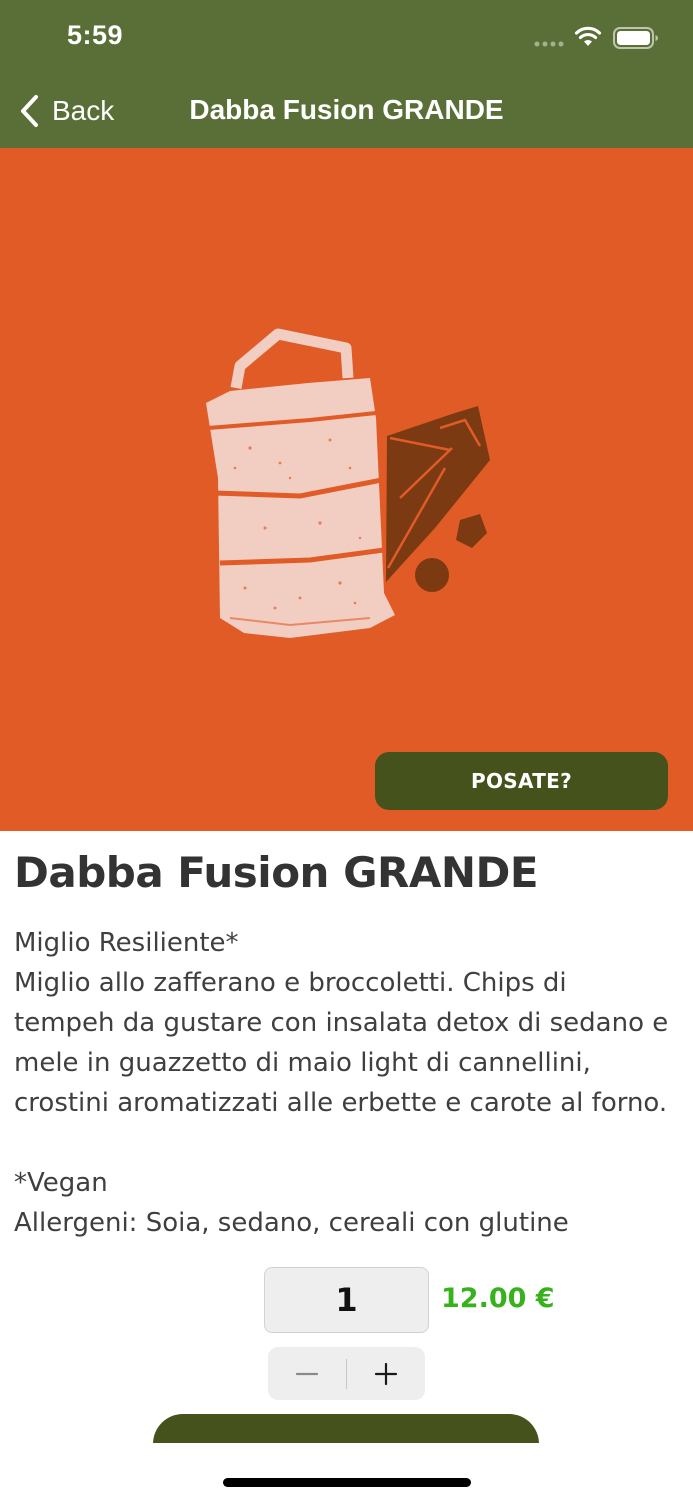  I want to click on description-line: Miglio Resiliente*, so click(126, 943).